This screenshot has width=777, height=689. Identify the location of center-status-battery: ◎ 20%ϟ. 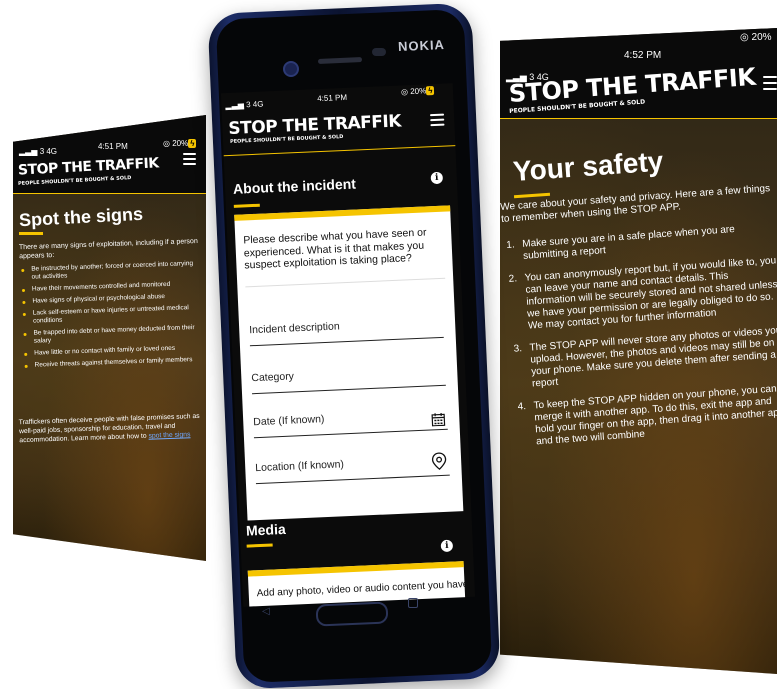
(418, 91).